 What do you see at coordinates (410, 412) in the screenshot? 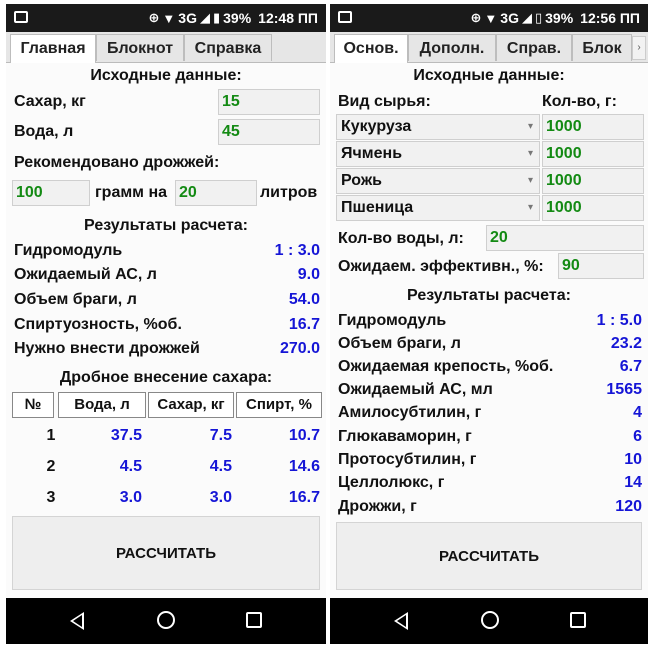
I see `result-label: Амилосубтилин, г` at bounding box center [410, 412].